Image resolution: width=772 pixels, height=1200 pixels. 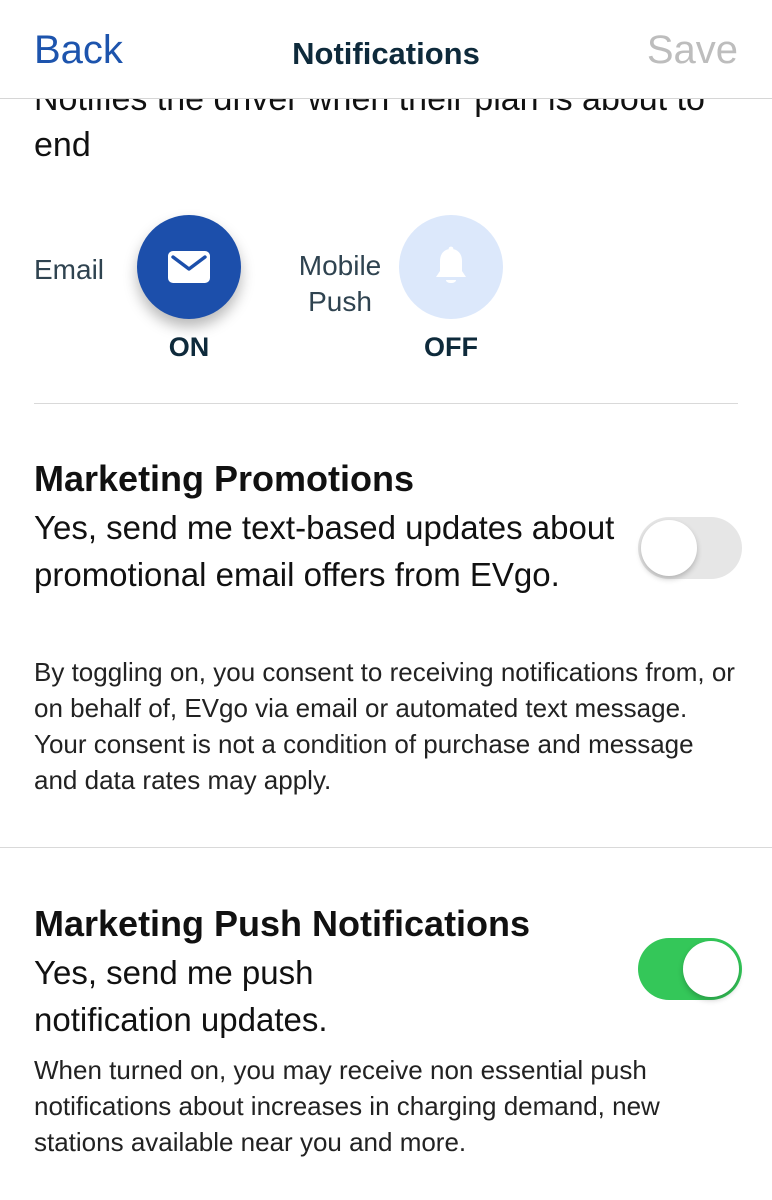 I want to click on push-channel-button, so click(x=451, y=267).